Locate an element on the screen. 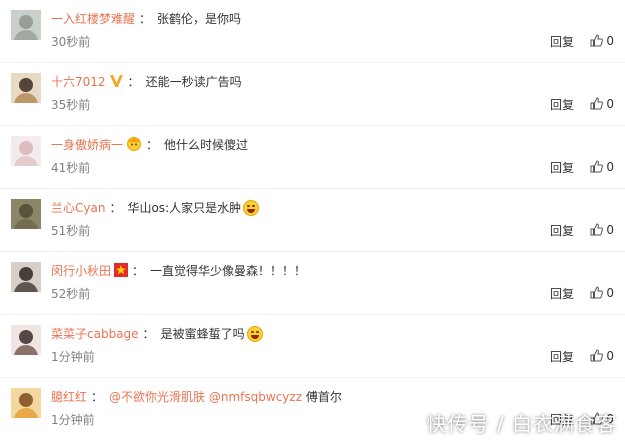  comment-item: 兰心Cyan ： 华山os:人家只是水肿 51秒前 回复 0 is located at coordinates (312, 220).